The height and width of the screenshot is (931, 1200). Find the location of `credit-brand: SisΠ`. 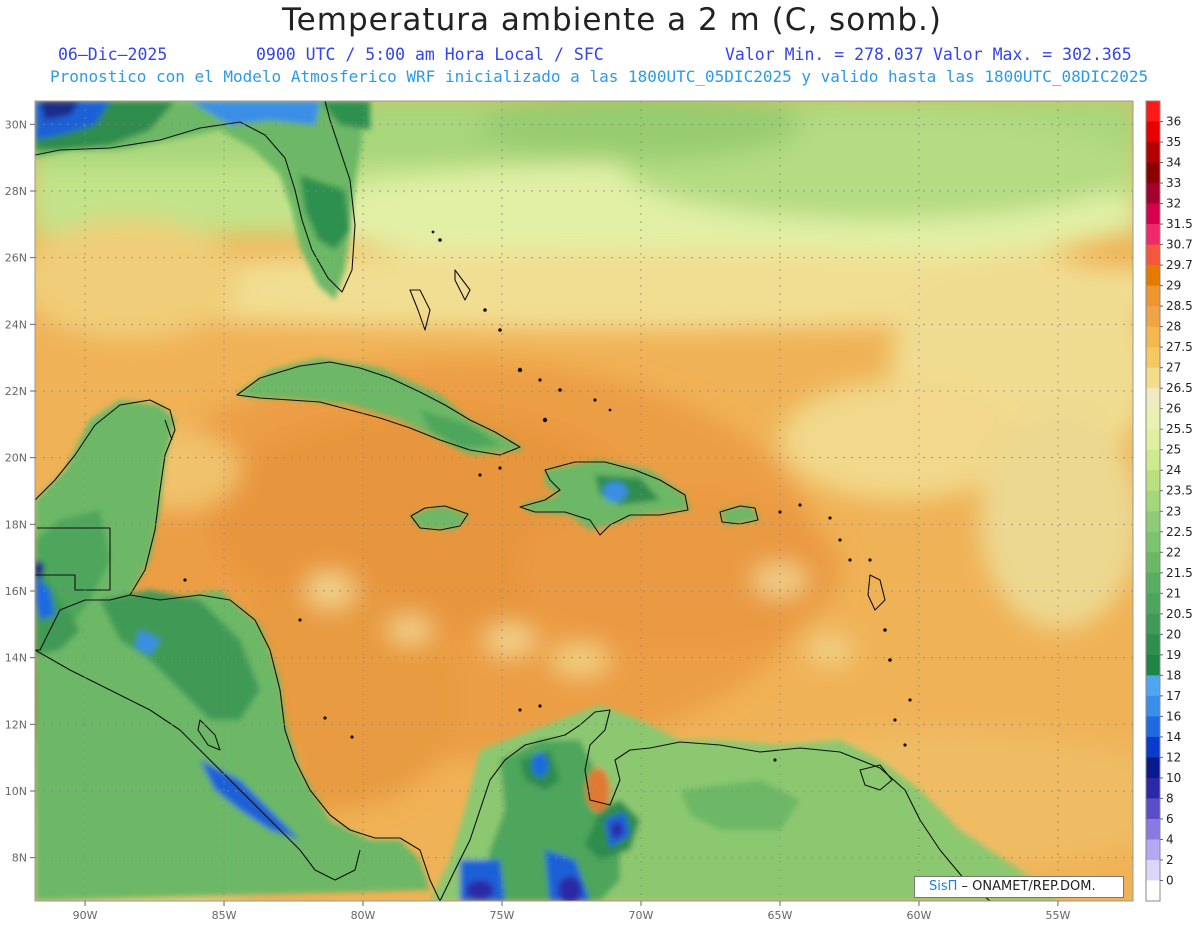

credit-brand: SisΠ is located at coordinates (943, 886).